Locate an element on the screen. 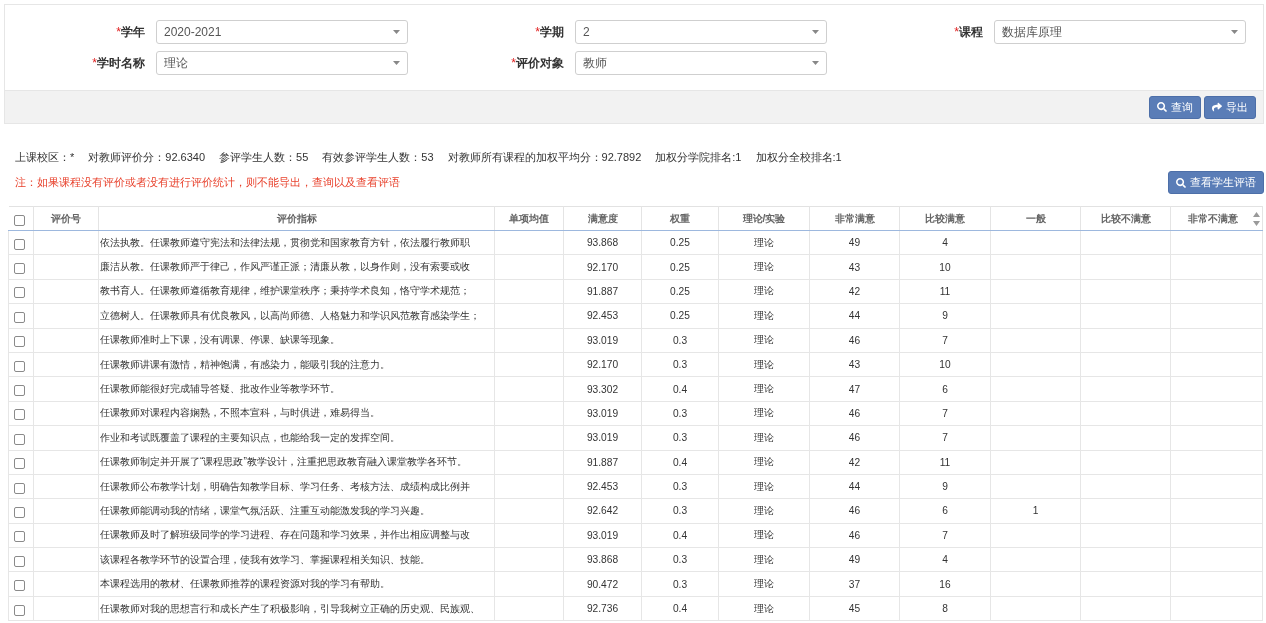 This screenshot has height=623, width=1266. field-label: *学年 is located at coordinates (130, 32).